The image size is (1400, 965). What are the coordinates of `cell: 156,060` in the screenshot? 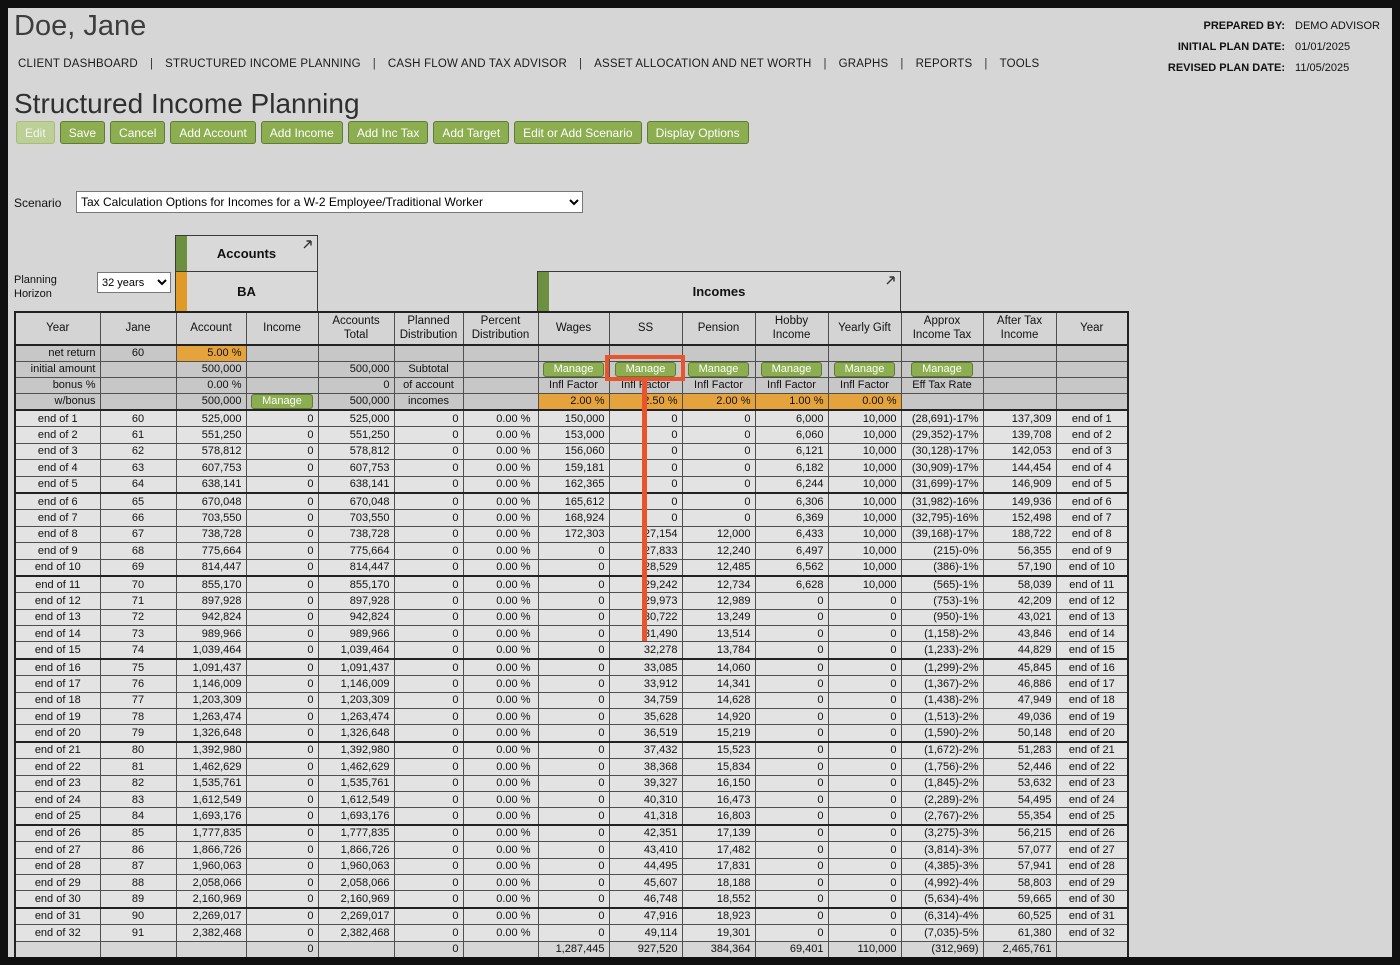 It's located at (573, 451).